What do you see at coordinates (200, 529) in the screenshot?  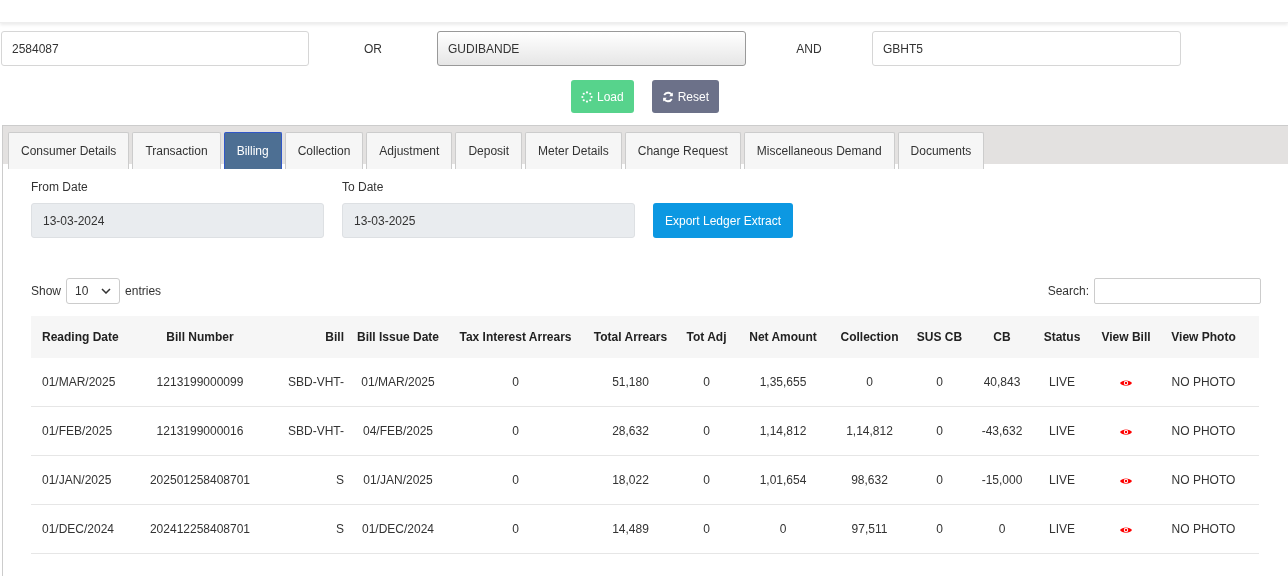 I see `table-cell: 202412258408701` at bounding box center [200, 529].